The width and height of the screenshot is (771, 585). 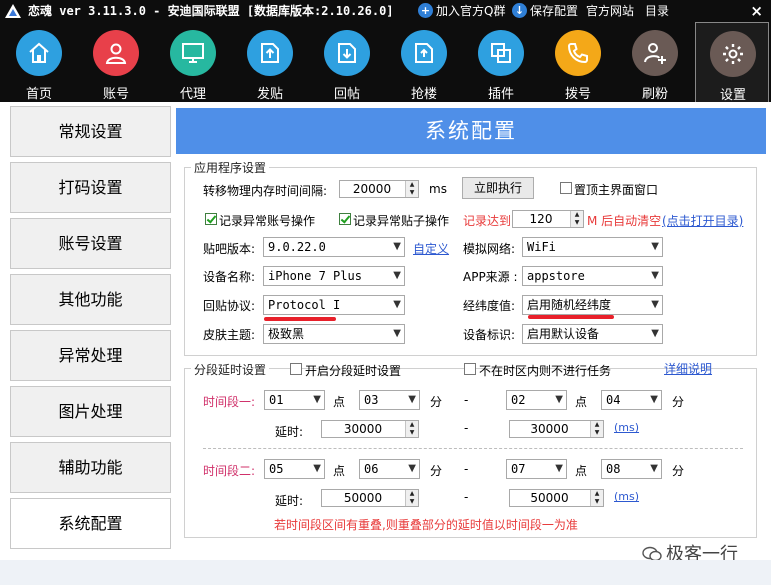 I want to click on period1-delay-start-spinner: 30000 ▲ ▼, so click(x=370, y=429).